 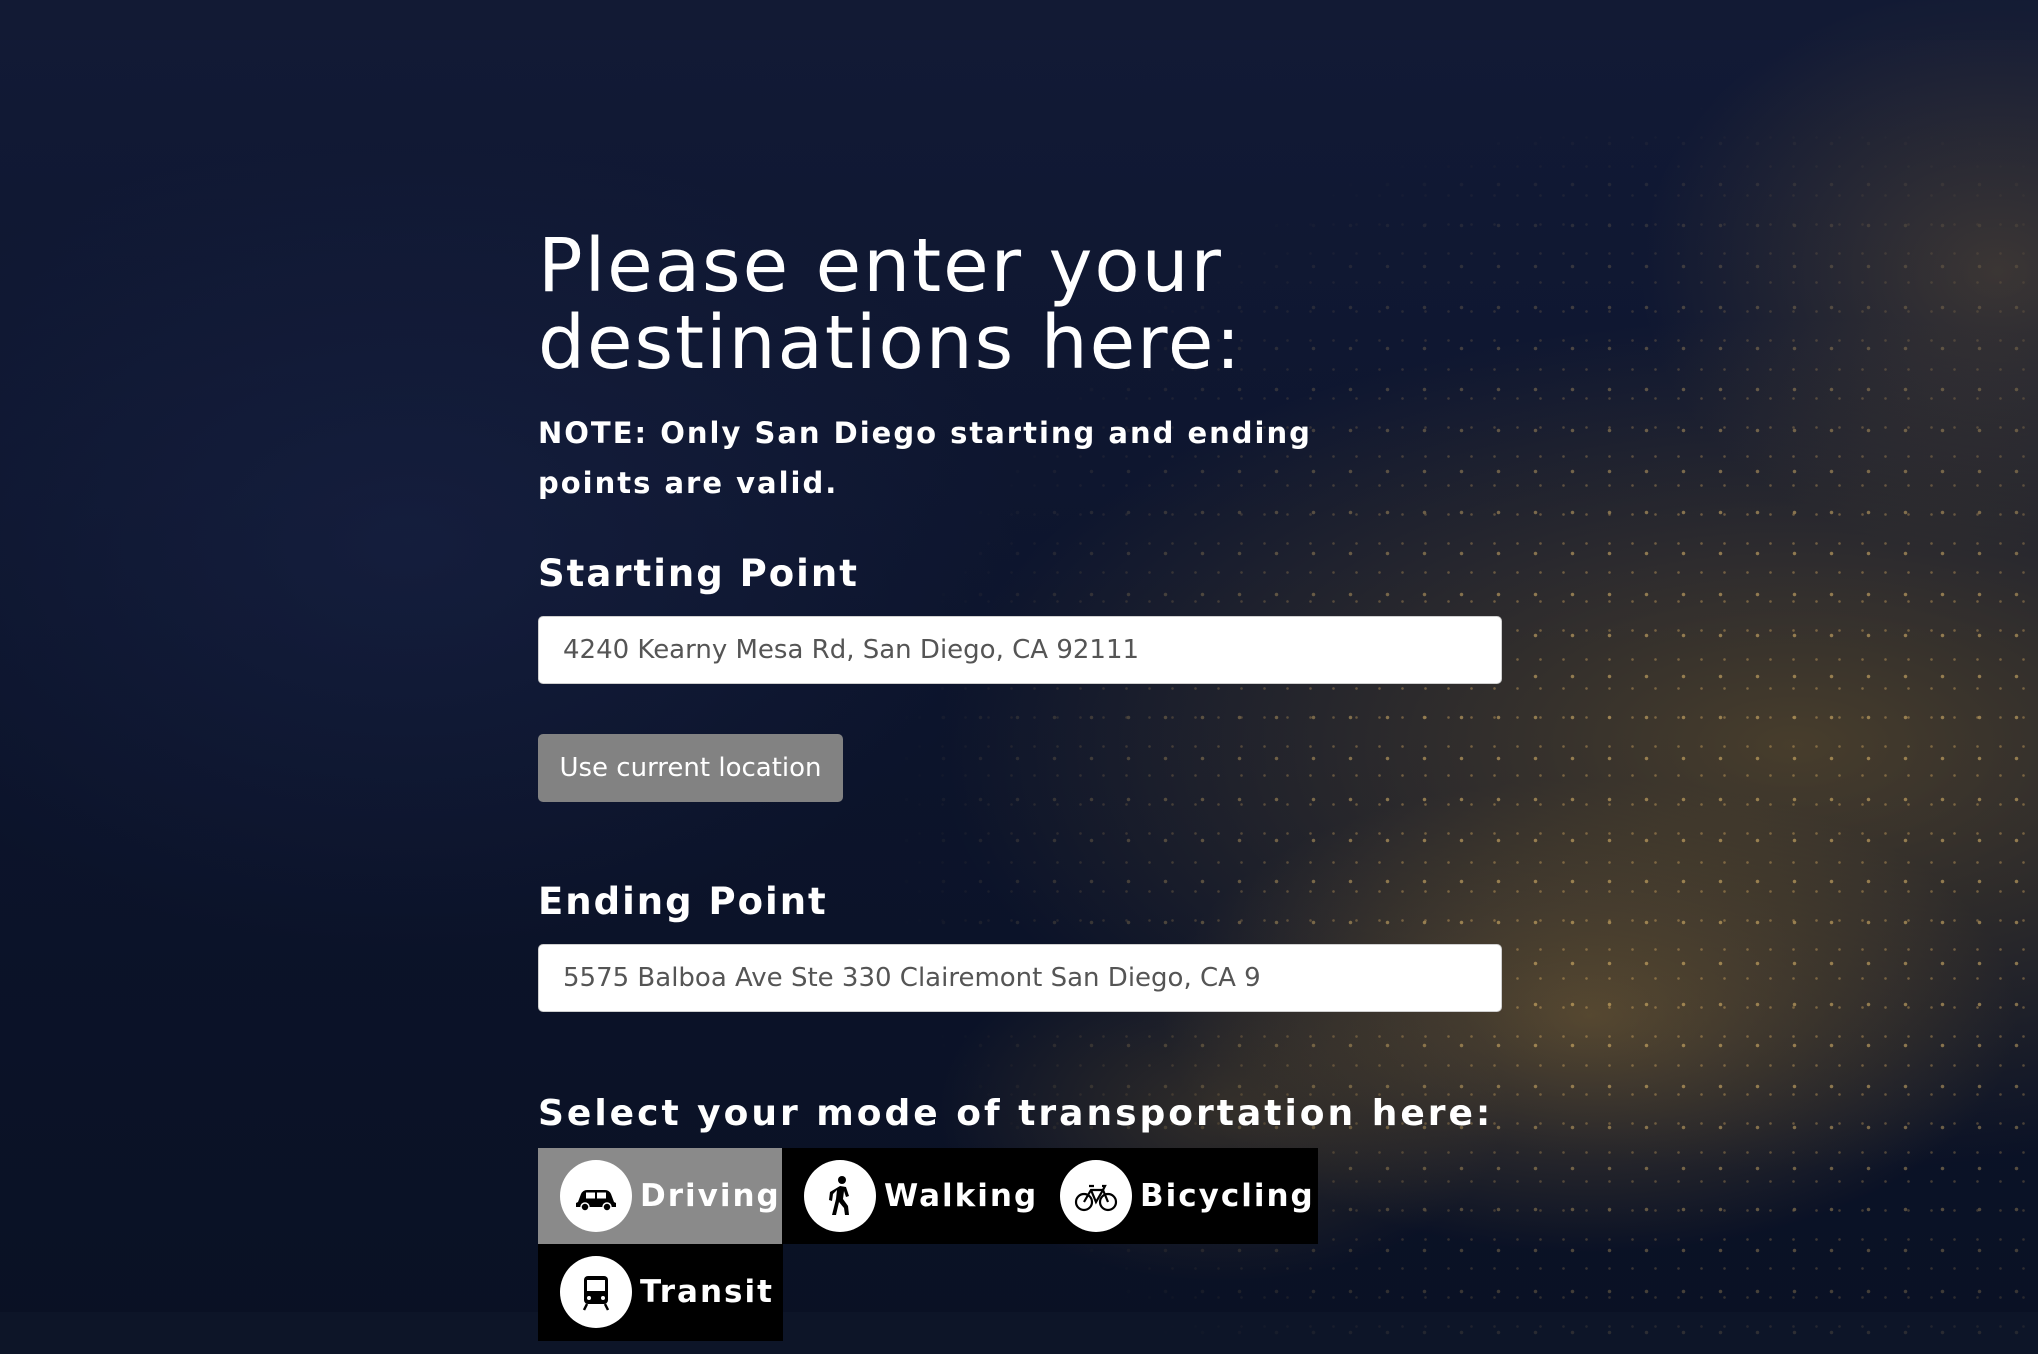 What do you see at coordinates (961, 1196) in the screenshot?
I see `mode-walking-label: Walking` at bounding box center [961, 1196].